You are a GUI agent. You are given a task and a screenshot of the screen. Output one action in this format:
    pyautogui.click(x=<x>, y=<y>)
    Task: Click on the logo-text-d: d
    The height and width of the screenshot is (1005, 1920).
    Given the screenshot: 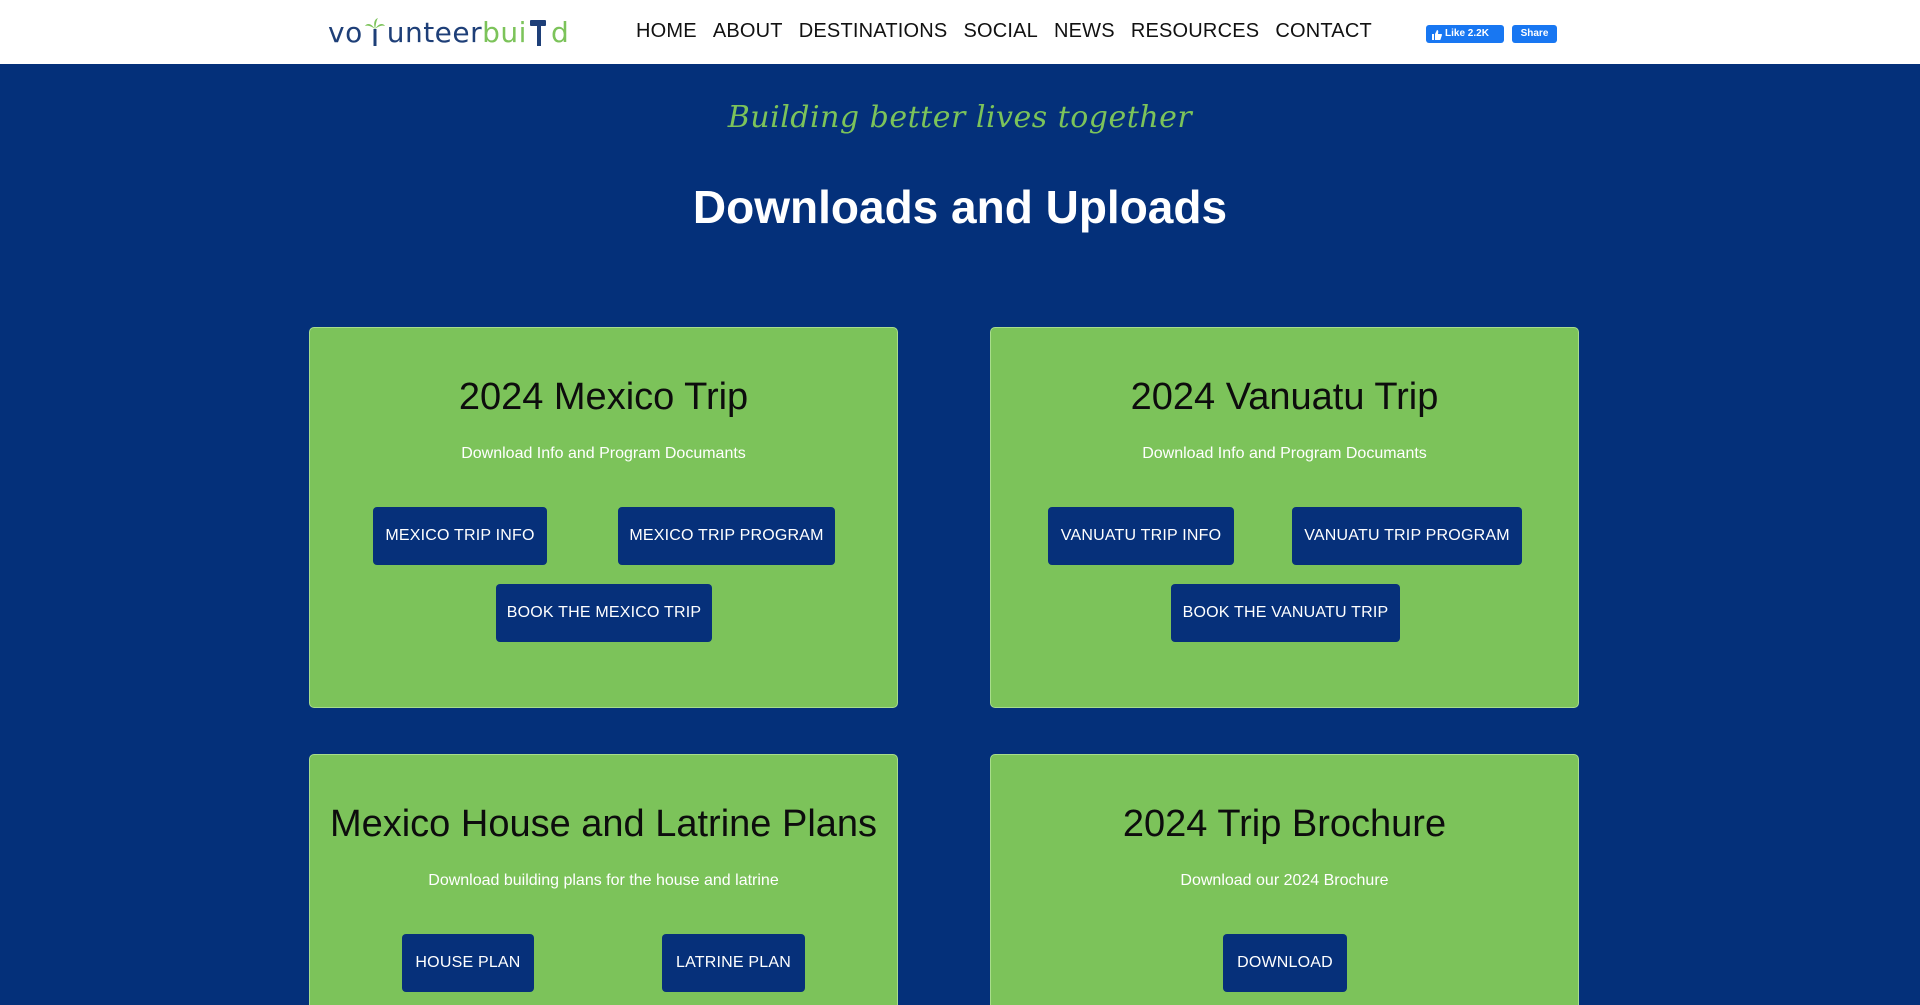 What is the action you would take?
    pyautogui.click(x=560, y=32)
    